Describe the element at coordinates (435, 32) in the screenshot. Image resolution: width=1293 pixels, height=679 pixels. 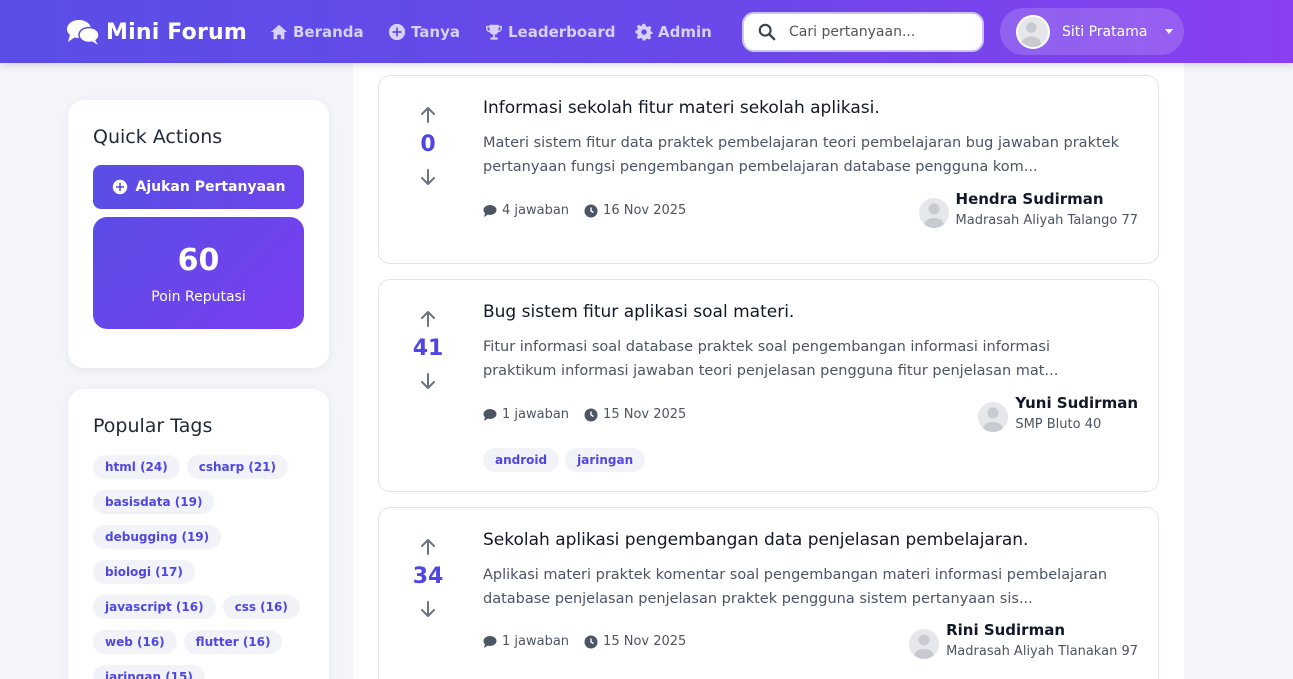
I see `nav-link-label: Tanya` at that location.